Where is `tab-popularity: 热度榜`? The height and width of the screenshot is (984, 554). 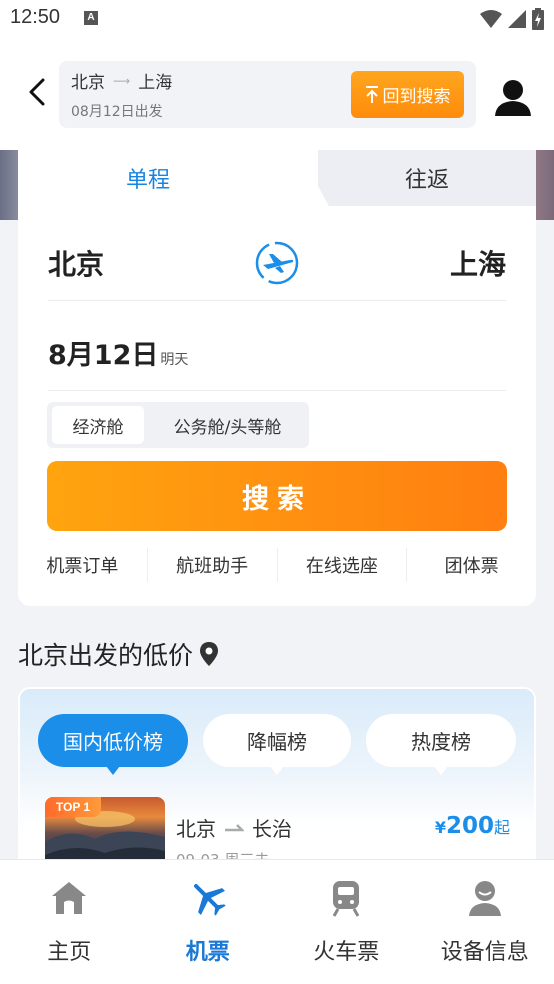
tab-popularity: 热度榜 is located at coordinates (441, 744).